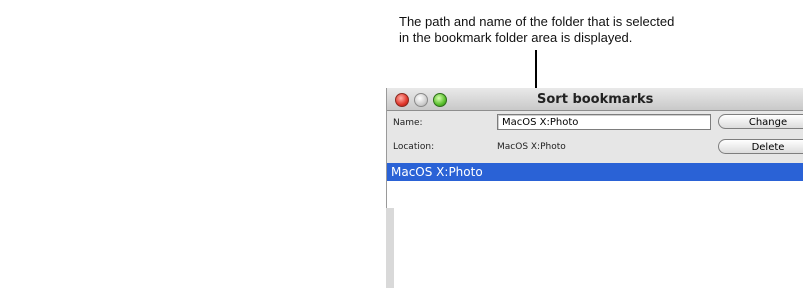 The width and height of the screenshot is (803, 288). I want to click on close-button, so click(402, 100).